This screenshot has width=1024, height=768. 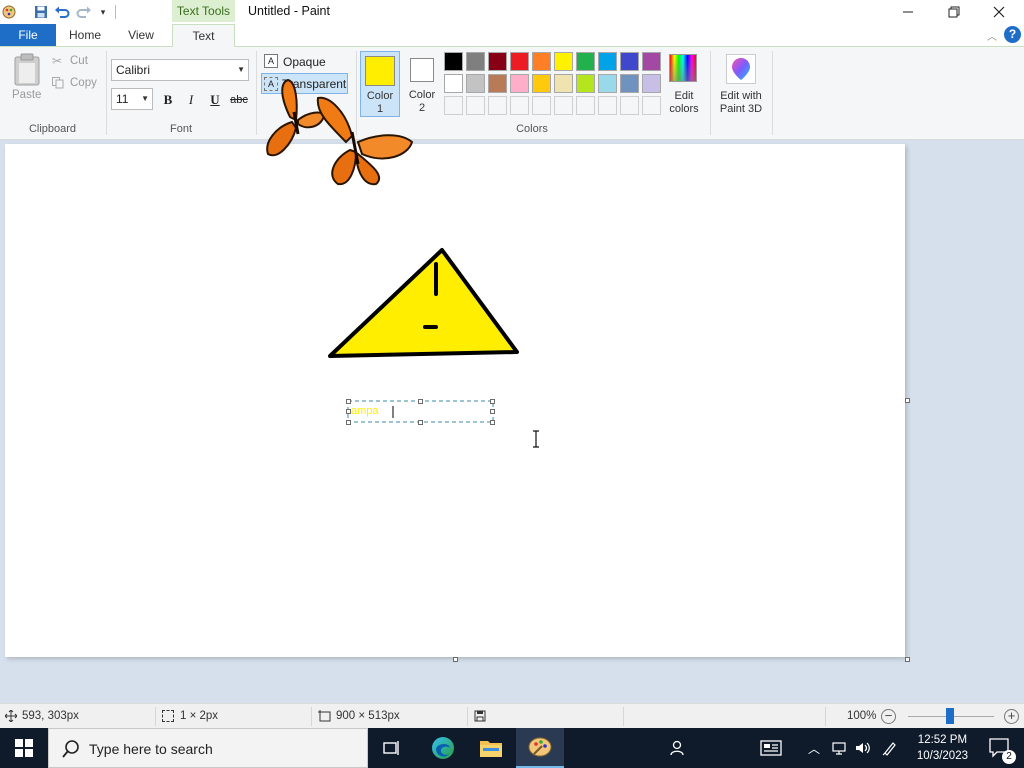 I want to click on italic-button: I, so click(x=191, y=100).